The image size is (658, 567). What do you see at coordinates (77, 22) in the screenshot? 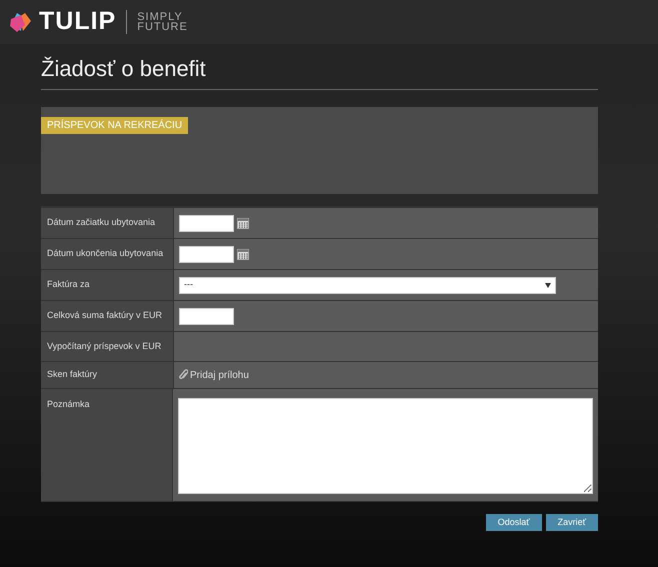
I see `logo-text: TULIP` at bounding box center [77, 22].